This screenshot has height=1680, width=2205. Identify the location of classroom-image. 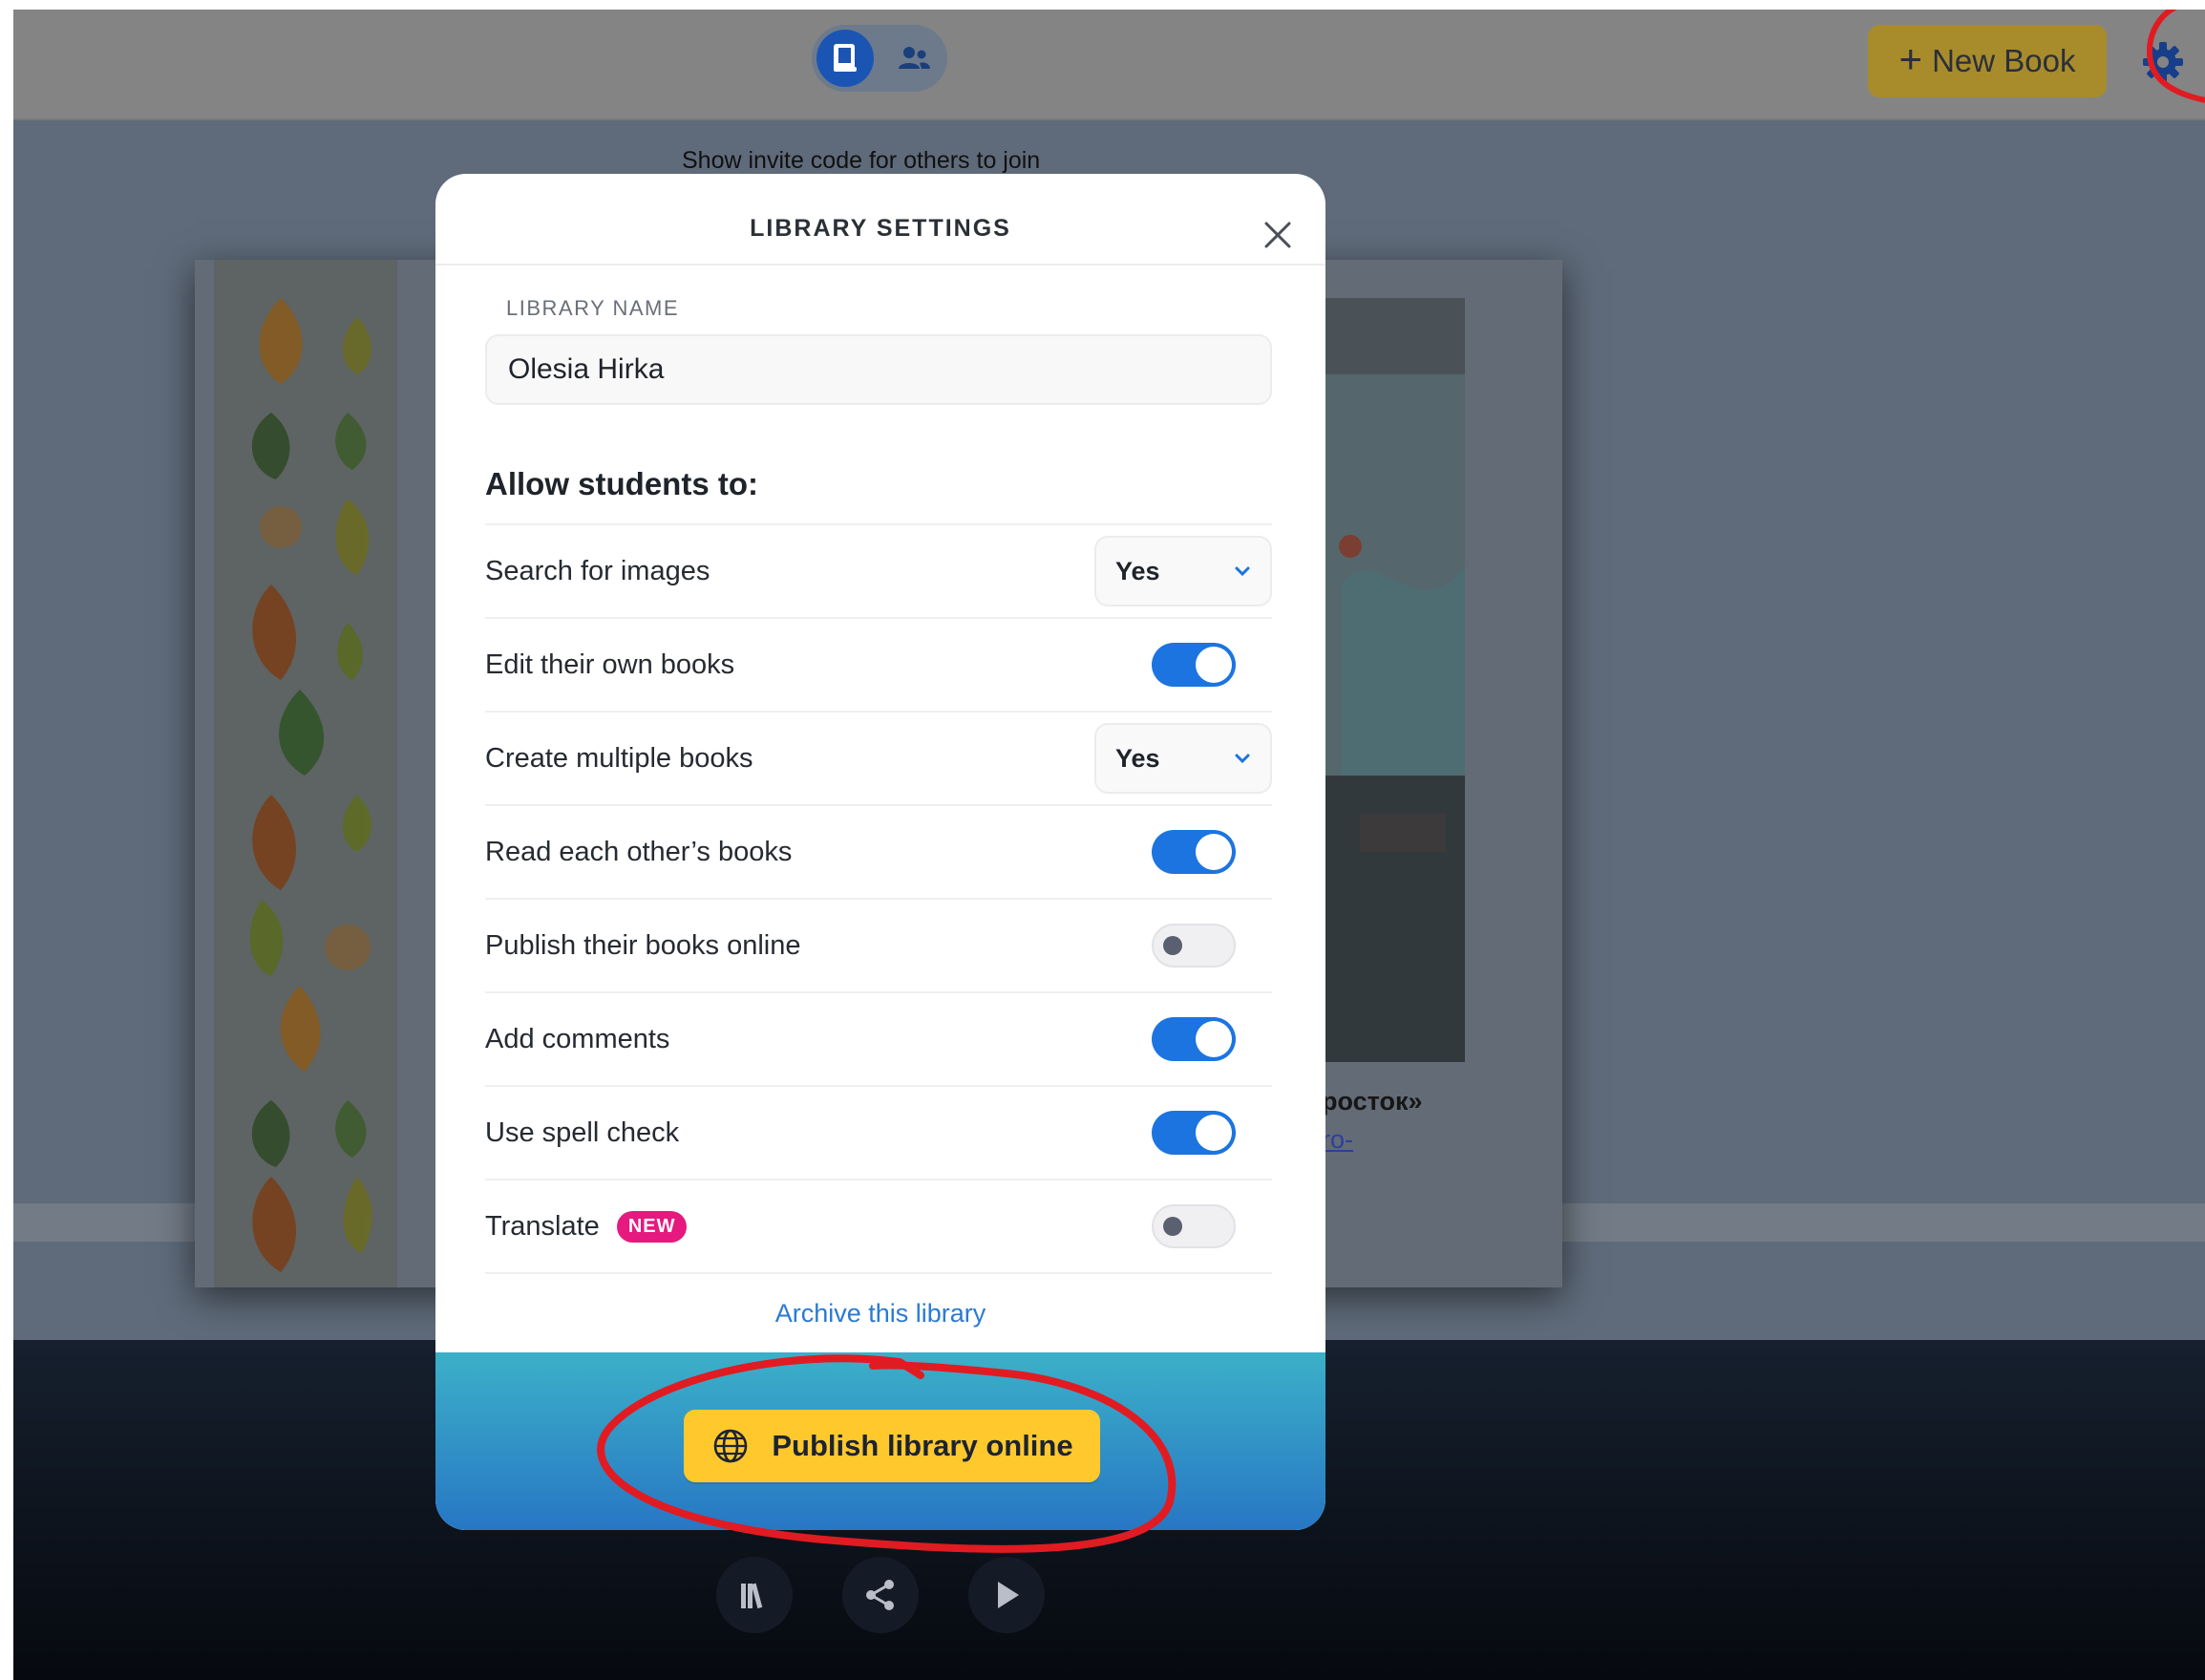
(1393, 680).